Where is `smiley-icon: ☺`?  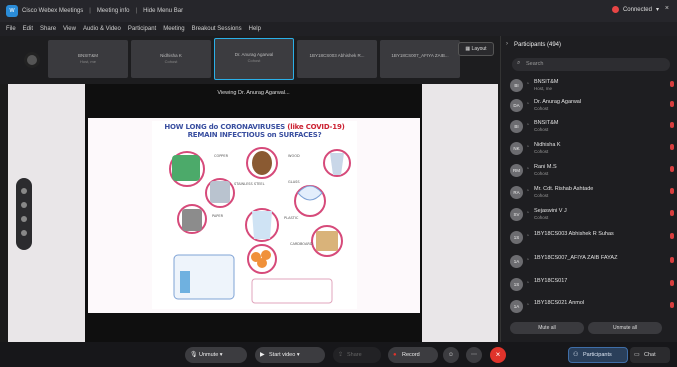 smiley-icon: ☺ is located at coordinates (451, 355).